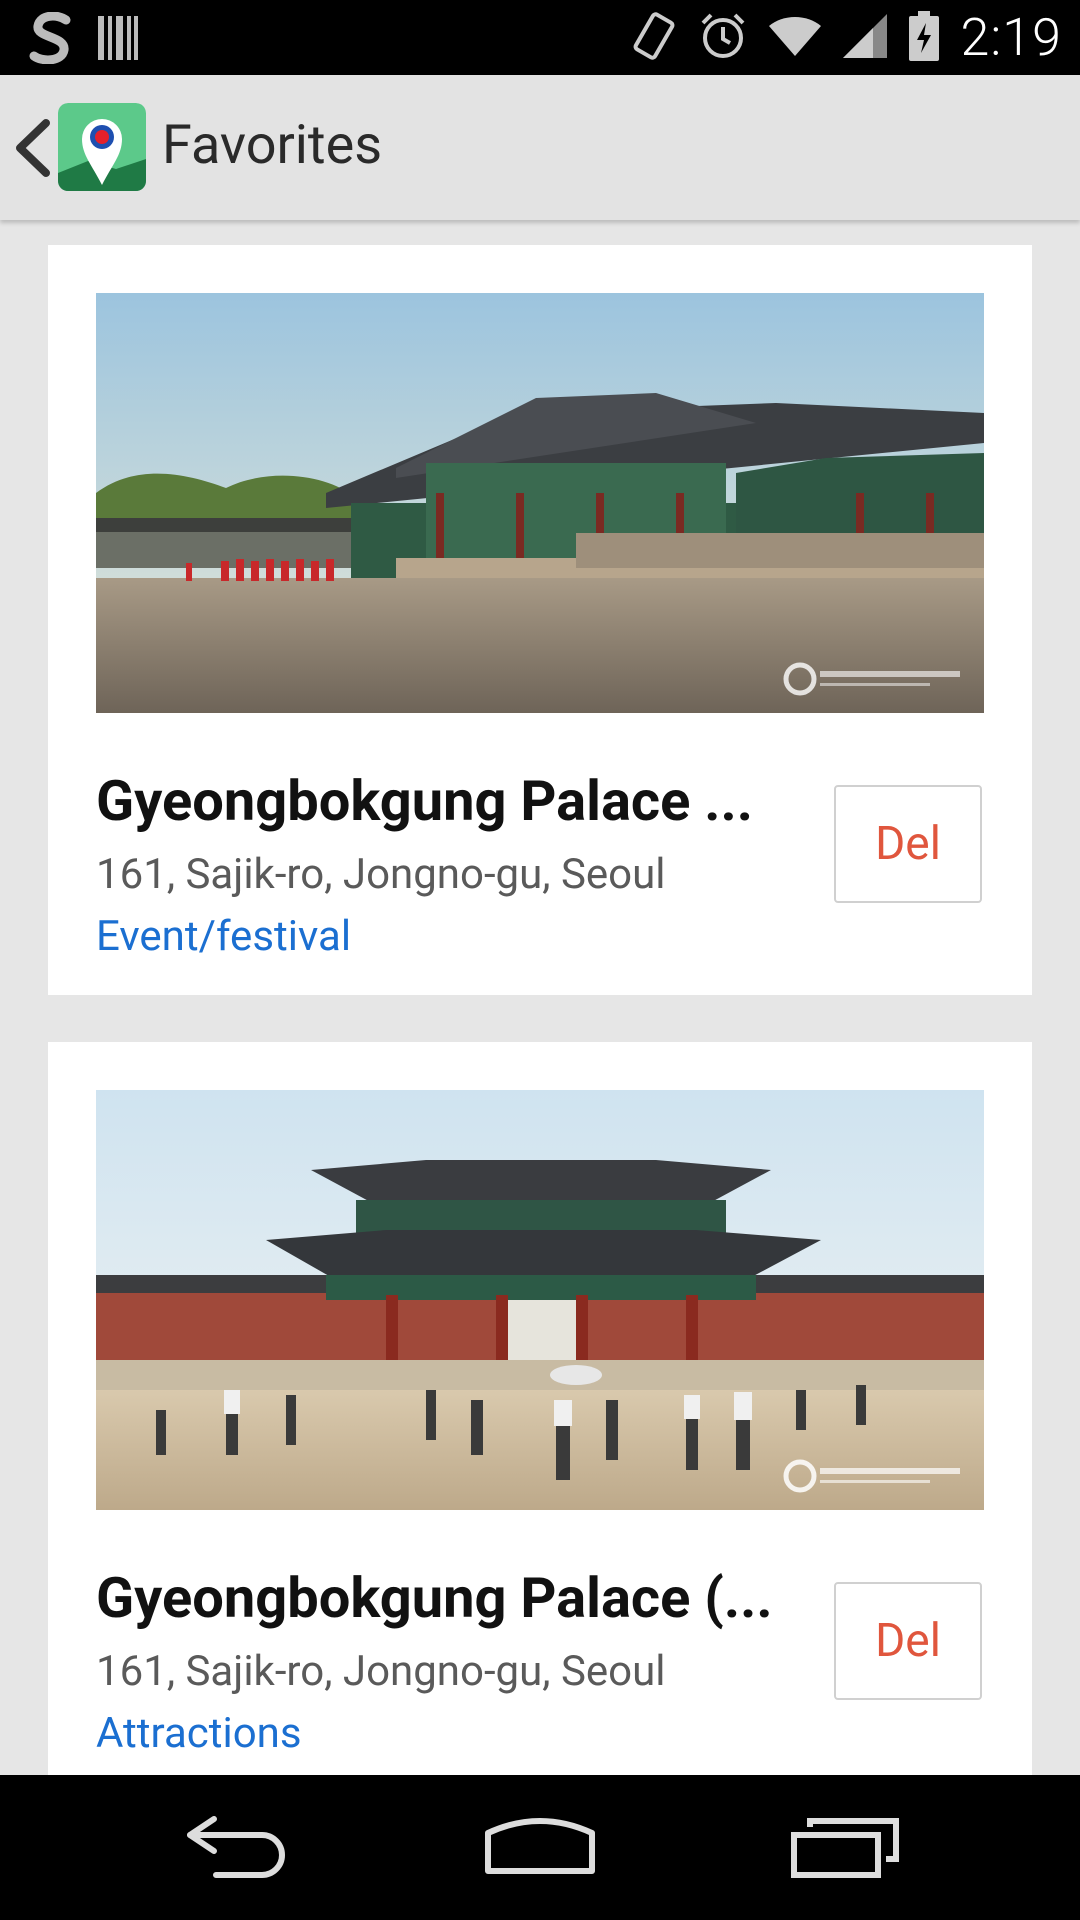 This screenshot has width=1080, height=1920. What do you see at coordinates (654, 38) in the screenshot?
I see `vibrate-icon` at bounding box center [654, 38].